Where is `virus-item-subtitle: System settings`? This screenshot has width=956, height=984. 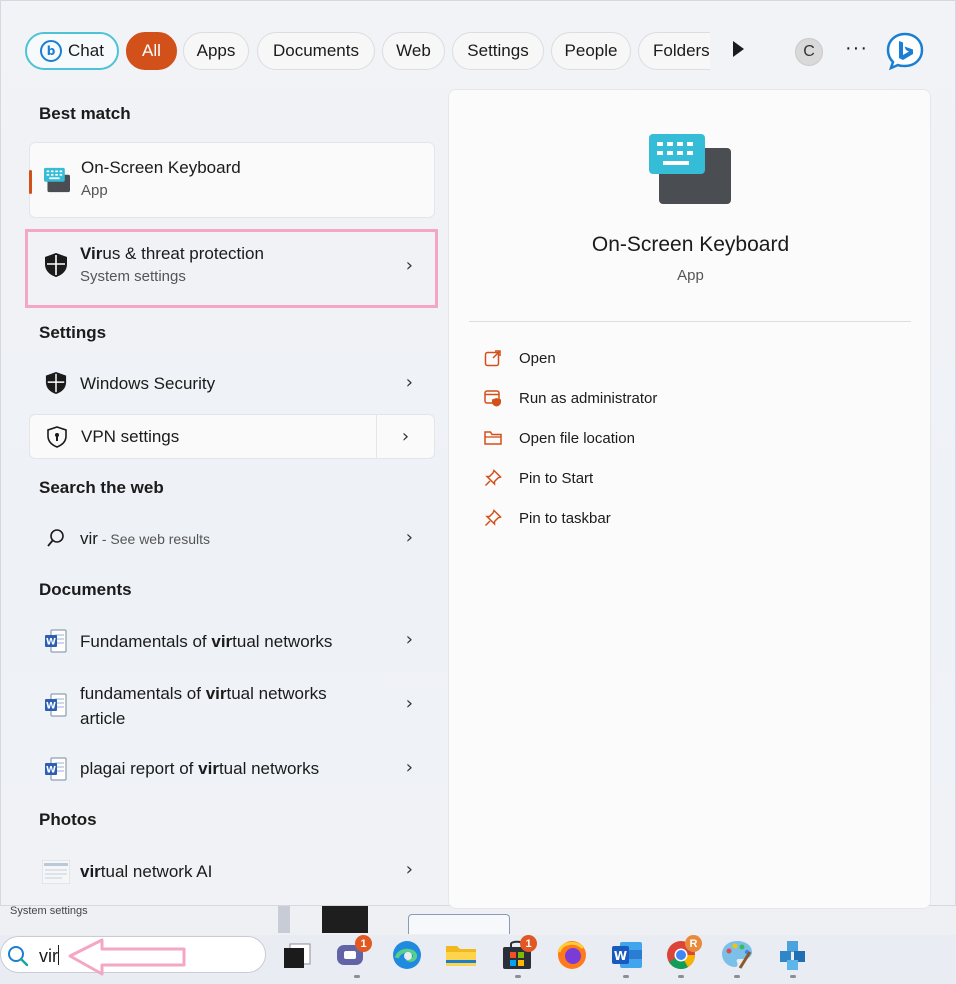 virus-item-subtitle: System settings is located at coordinates (133, 276).